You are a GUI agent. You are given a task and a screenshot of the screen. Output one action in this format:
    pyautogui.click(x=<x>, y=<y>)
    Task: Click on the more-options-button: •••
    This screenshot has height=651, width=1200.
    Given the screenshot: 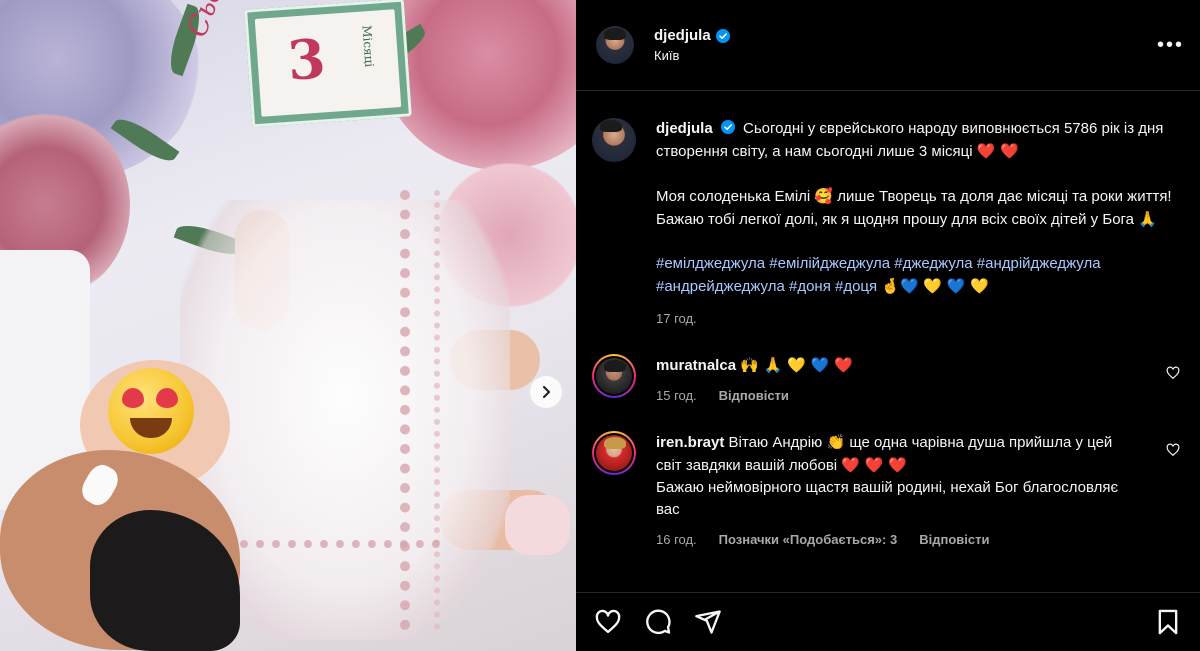 What is the action you would take?
    pyautogui.click(x=1170, y=45)
    